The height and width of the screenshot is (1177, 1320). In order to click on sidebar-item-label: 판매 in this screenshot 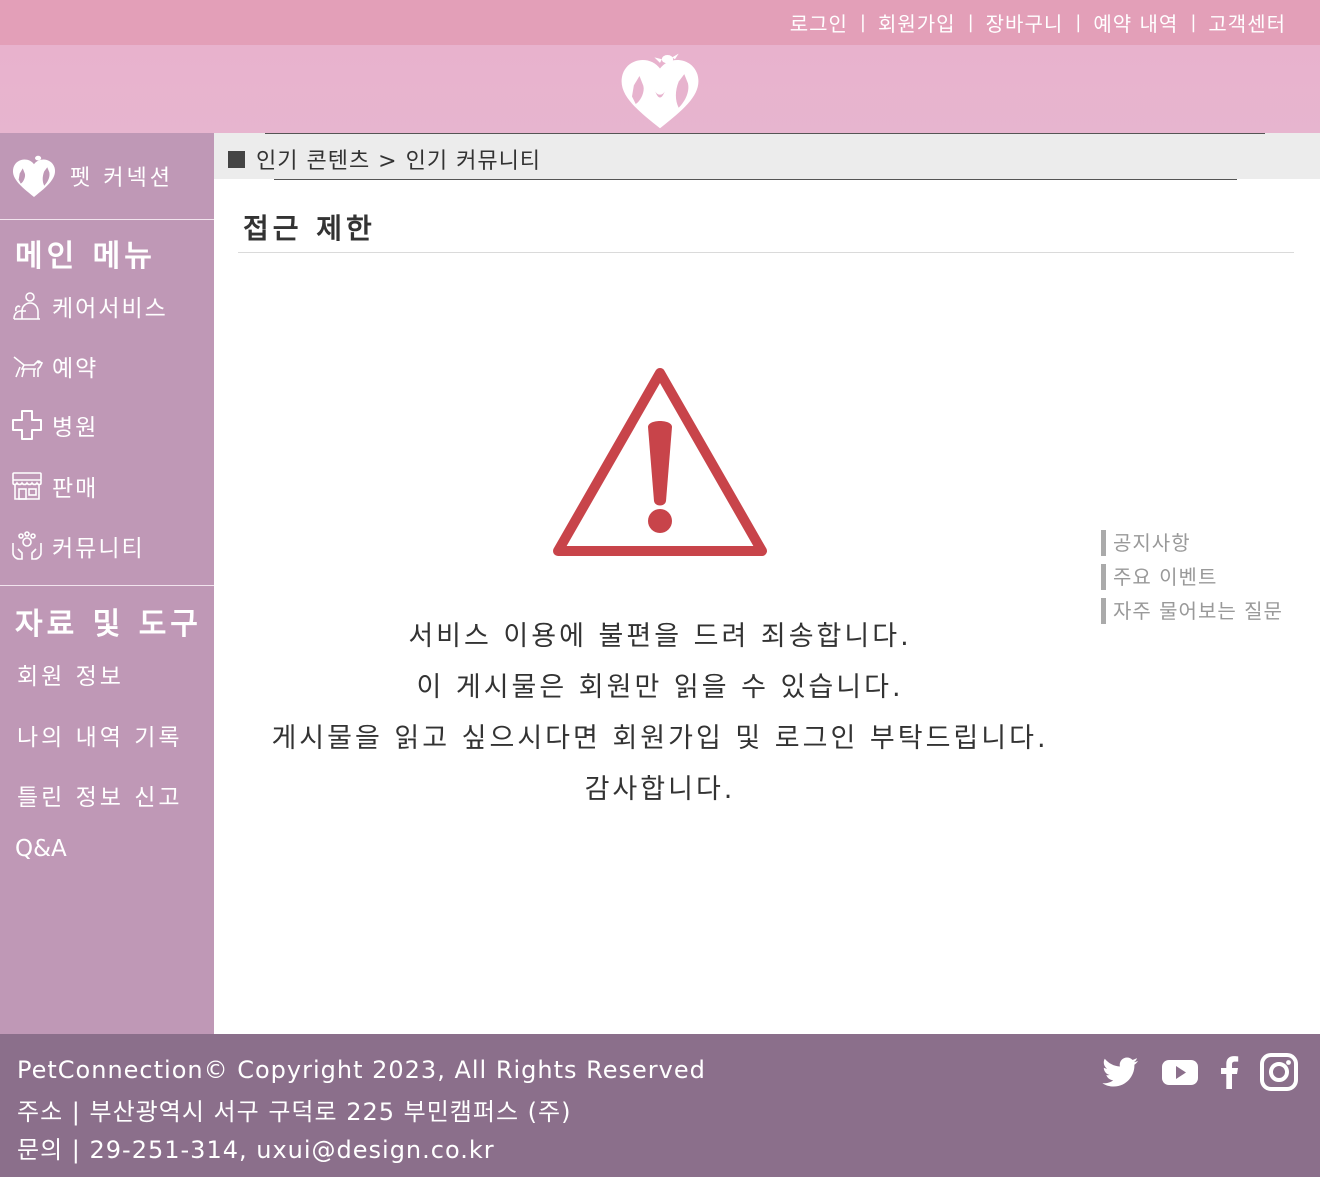, I will do `click(75, 489)`.